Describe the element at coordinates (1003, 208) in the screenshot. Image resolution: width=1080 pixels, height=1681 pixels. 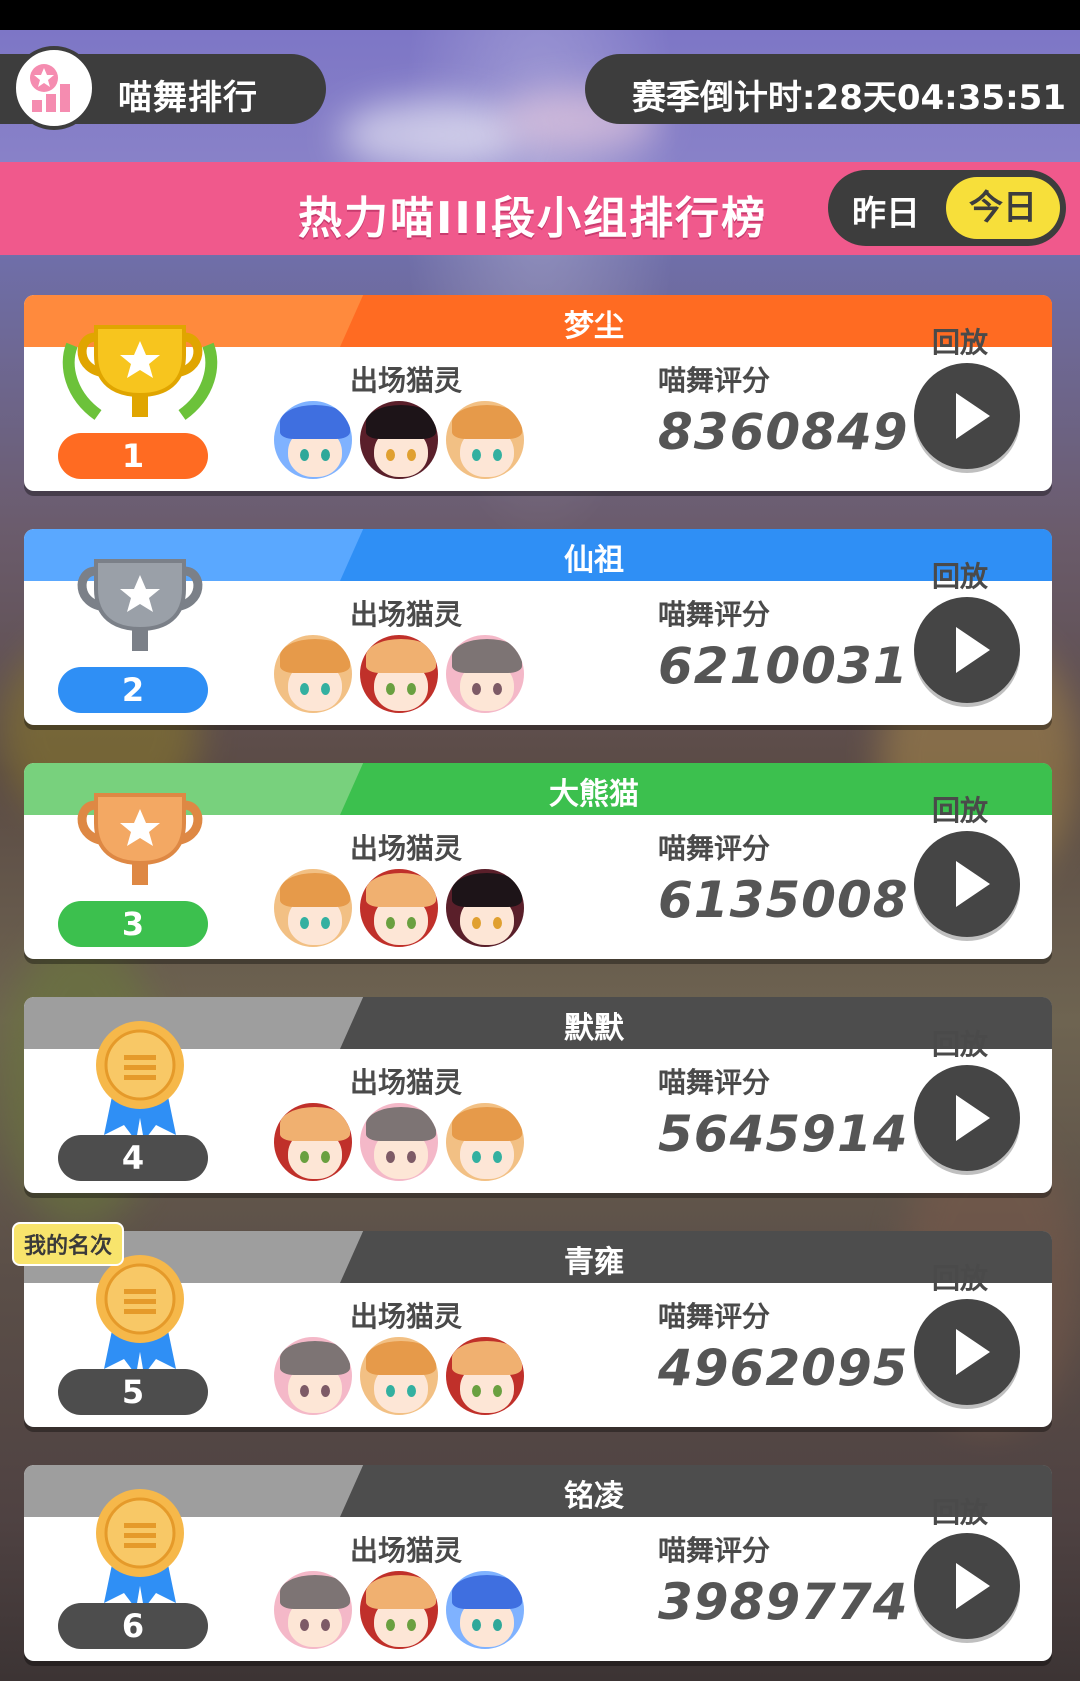
I see `tab-today: 今日` at that location.